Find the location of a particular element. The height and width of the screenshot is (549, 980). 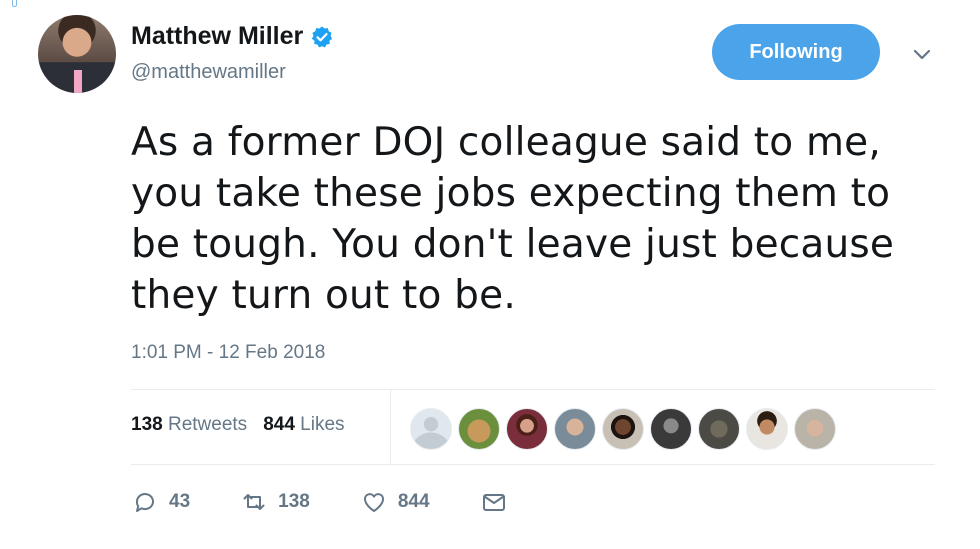

like-count: 844 is located at coordinates (413, 501).